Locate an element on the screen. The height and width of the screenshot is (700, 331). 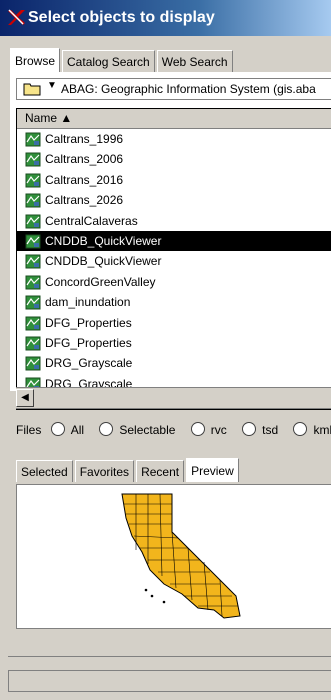
filter-option-kml: kml is located at coordinates (312, 429).